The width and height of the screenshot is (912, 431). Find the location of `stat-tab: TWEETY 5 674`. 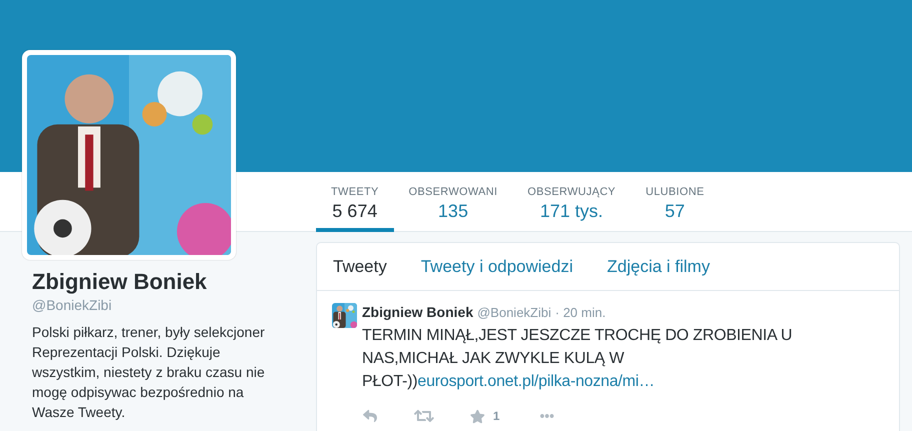

stat-tab: TWEETY 5 674 is located at coordinates (355, 202).